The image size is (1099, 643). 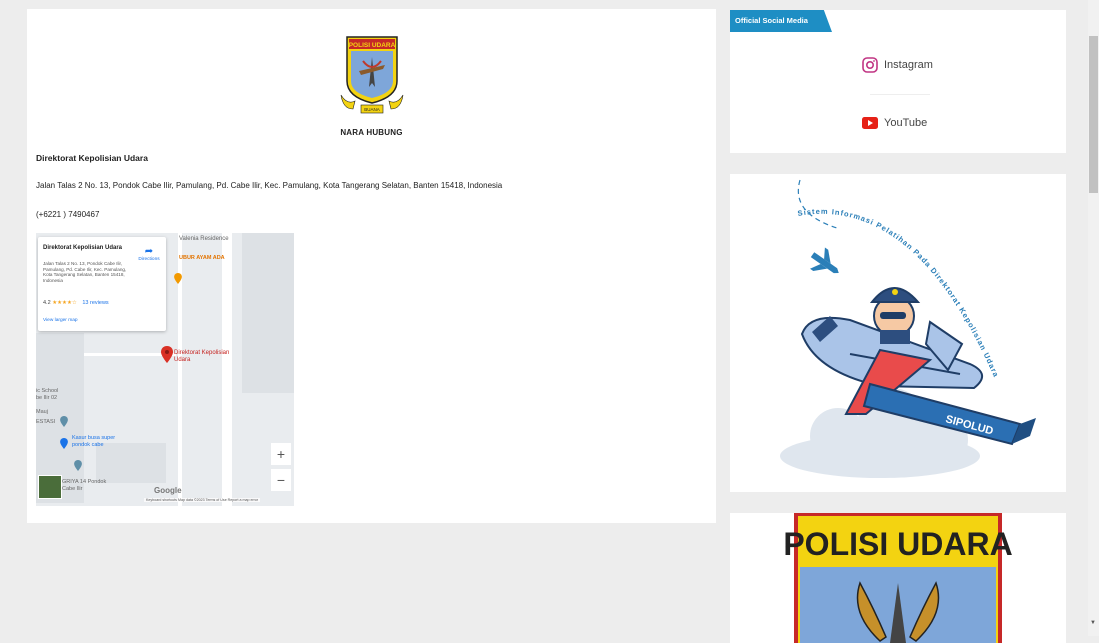 I want to click on org-name: Direktorat Kepolisian Udara, so click(x=92, y=158).